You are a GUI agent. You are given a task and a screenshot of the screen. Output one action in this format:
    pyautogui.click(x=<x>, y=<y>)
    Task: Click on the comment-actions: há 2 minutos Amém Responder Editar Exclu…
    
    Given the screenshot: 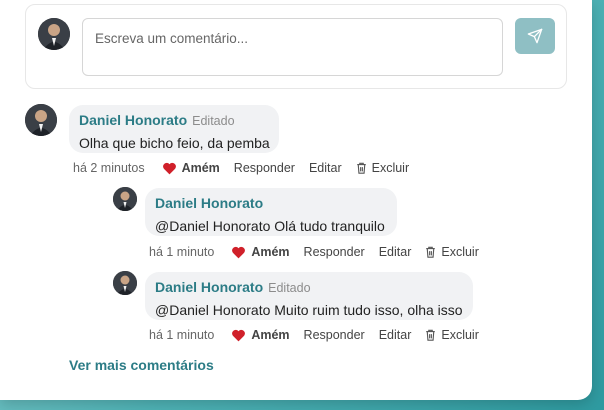 What is the action you would take?
    pyautogui.click(x=248, y=168)
    